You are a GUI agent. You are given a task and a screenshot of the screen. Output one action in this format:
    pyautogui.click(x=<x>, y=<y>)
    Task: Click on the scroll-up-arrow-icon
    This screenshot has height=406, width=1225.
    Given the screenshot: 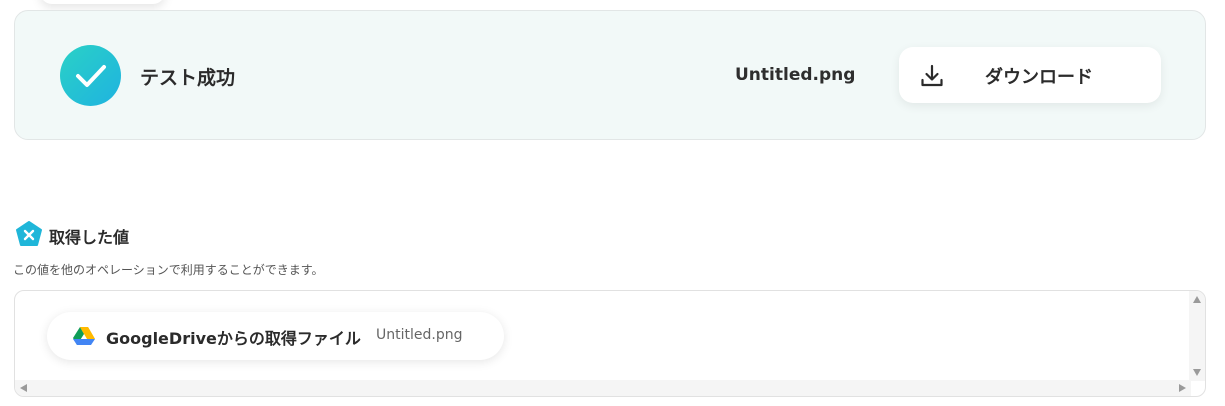 What is the action you would take?
    pyautogui.click(x=1197, y=299)
    